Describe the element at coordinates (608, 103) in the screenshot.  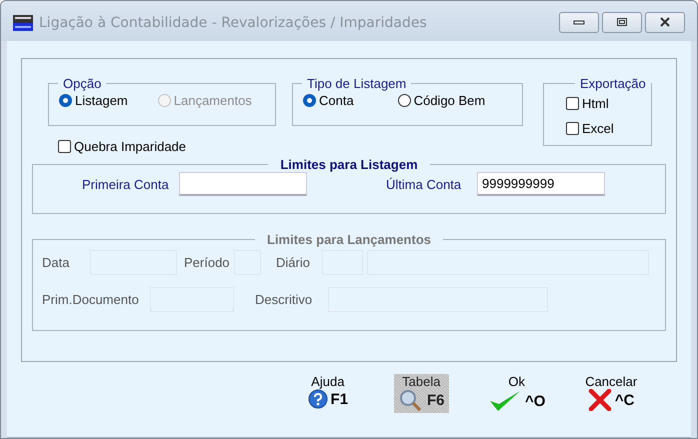
I see `checkbox: Html` at that location.